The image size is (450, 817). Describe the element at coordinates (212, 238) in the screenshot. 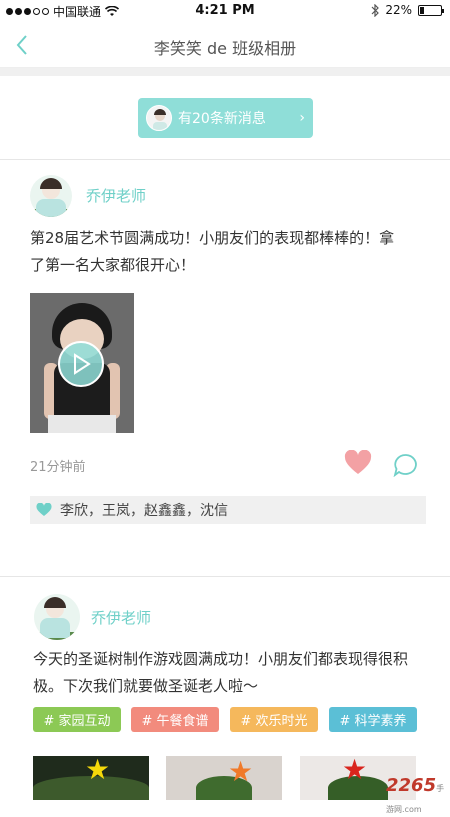

I see `post-text-line-1: 第28届艺术节圆满成功！小朋友们的表现都棒棒的！拿` at that location.